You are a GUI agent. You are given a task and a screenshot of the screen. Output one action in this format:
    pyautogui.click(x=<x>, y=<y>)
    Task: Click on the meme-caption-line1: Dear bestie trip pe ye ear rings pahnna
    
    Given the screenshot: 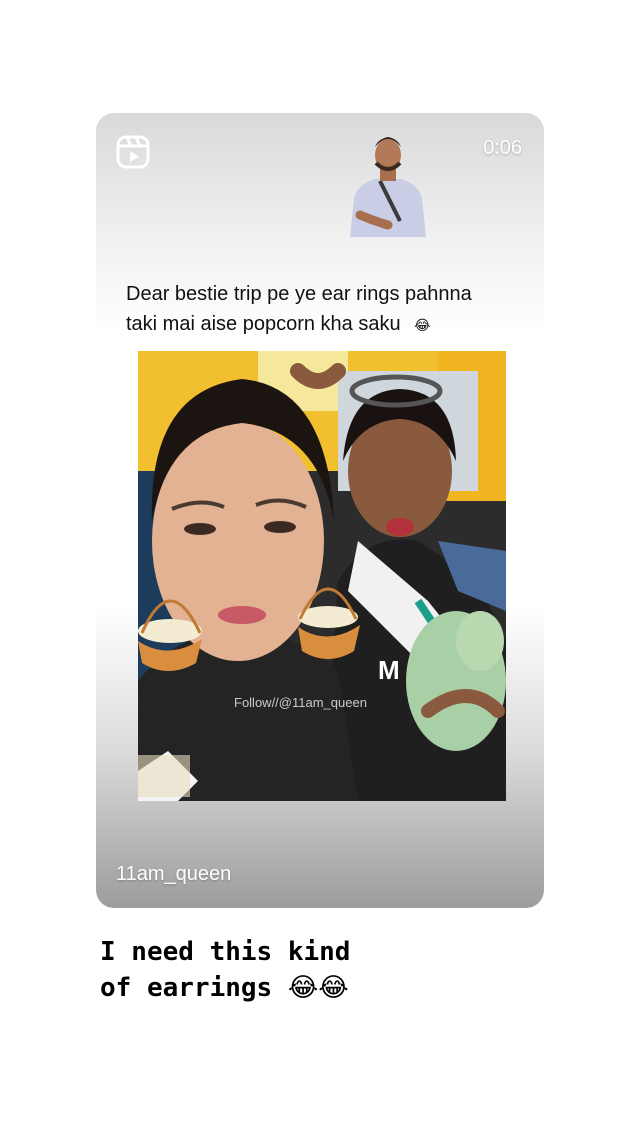 What is the action you would take?
    pyautogui.click(x=299, y=294)
    